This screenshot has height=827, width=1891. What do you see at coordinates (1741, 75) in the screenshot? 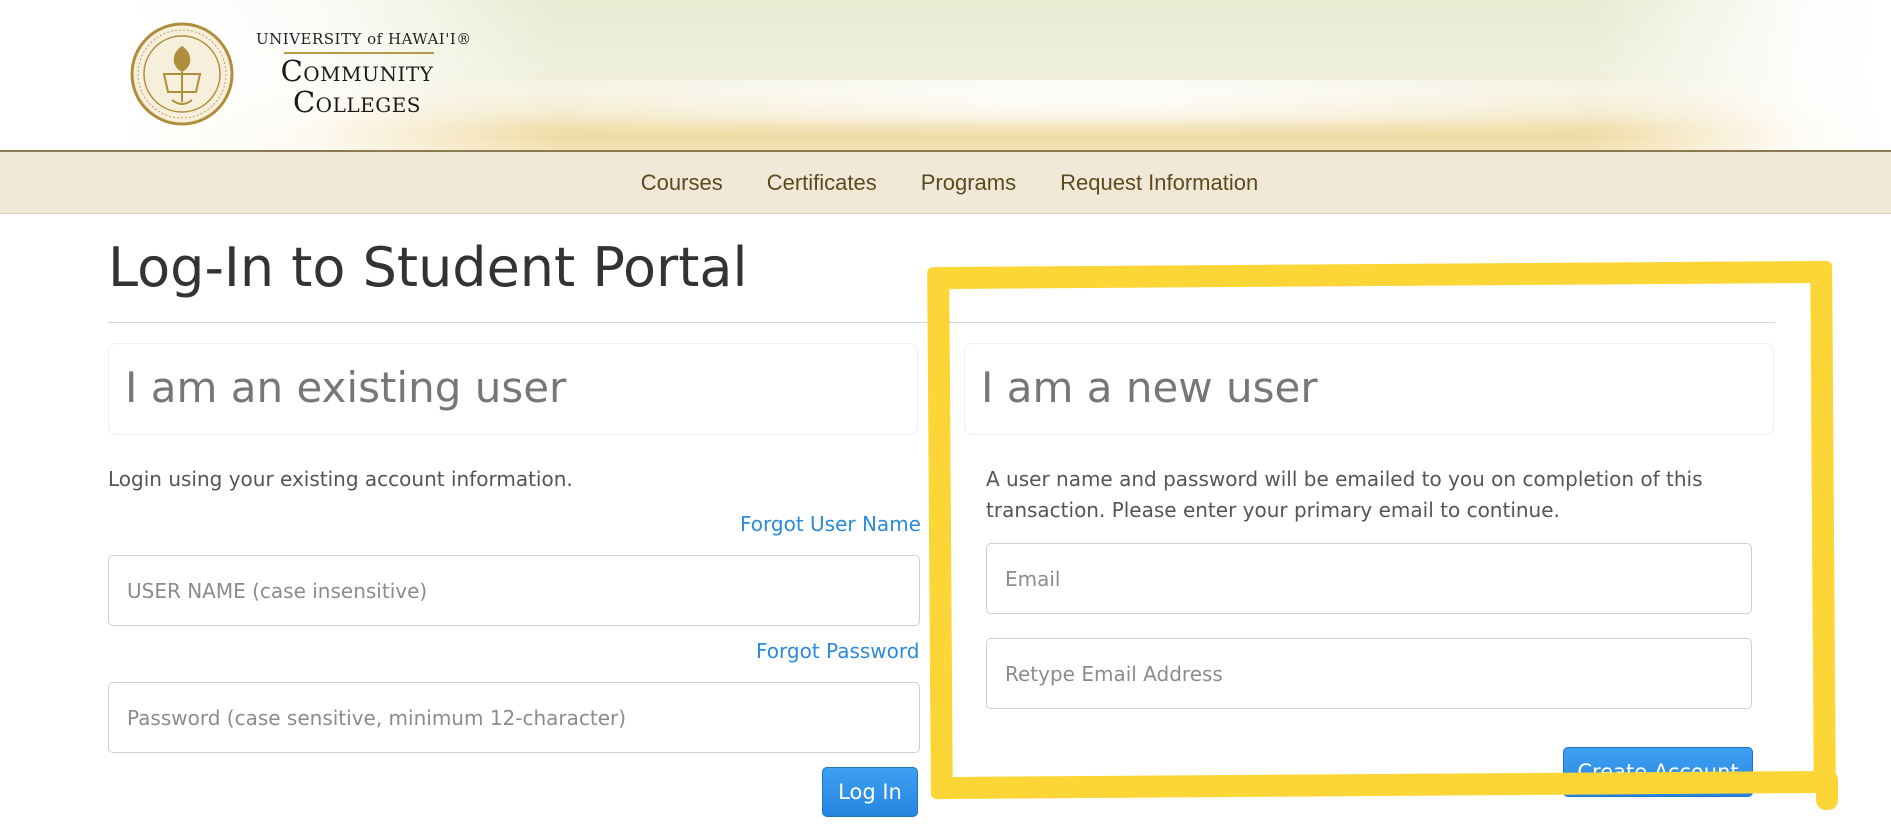
I see `header-fade-right` at bounding box center [1741, 75].